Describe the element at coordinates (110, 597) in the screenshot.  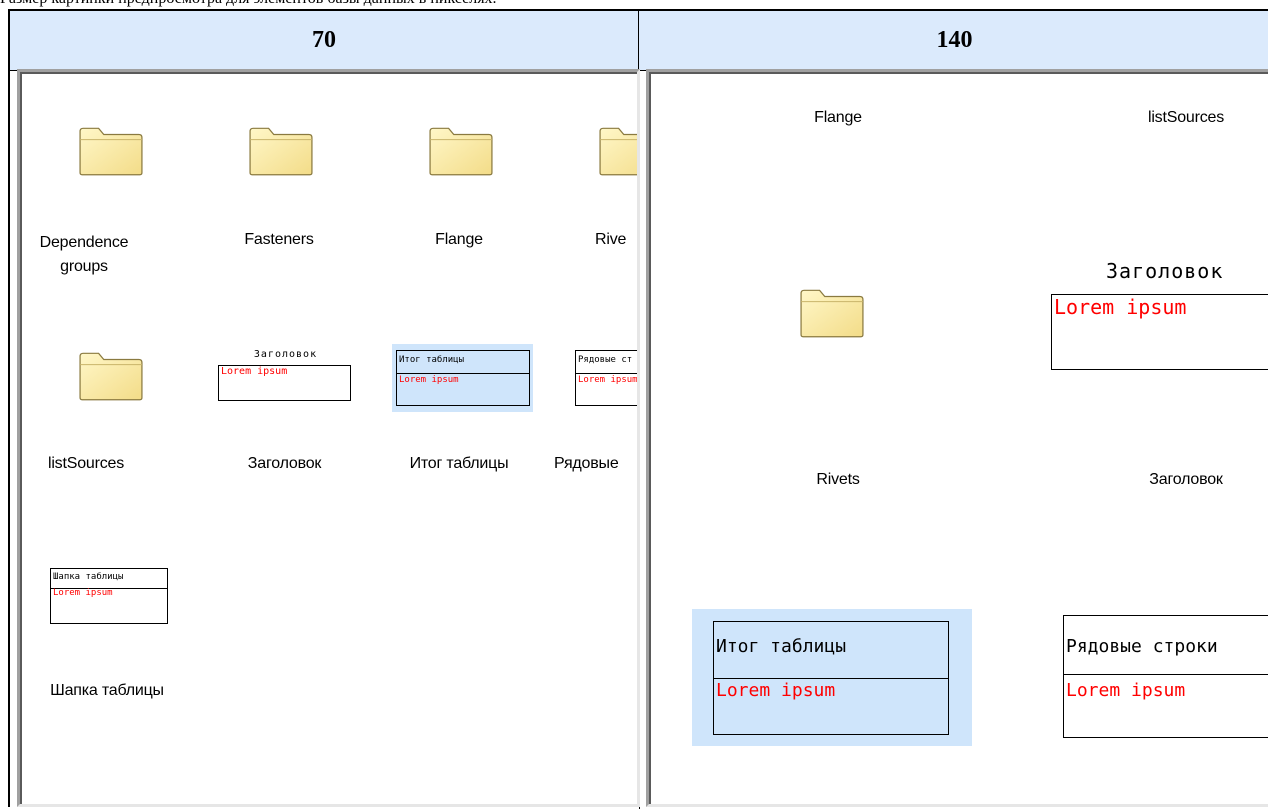
I see `thumb-shapka-70: Шапка таблицы Lorem ipsum` at that location.